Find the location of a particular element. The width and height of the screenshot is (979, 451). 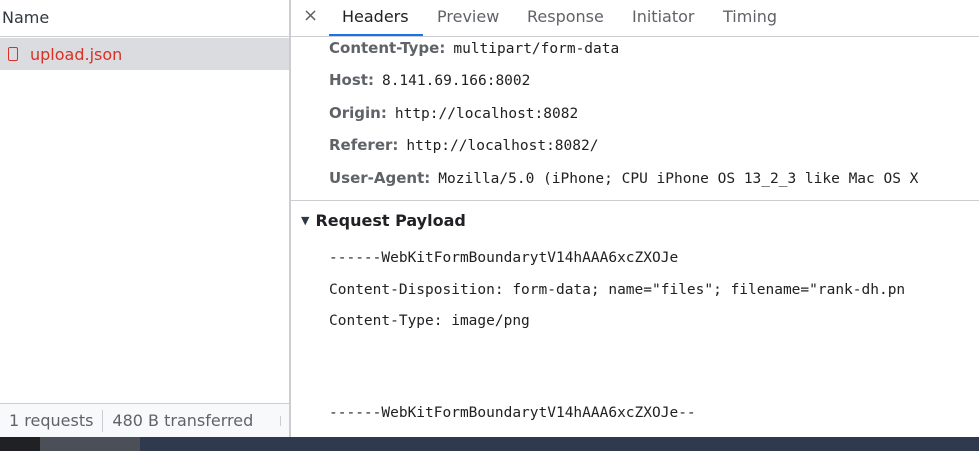

header-key: User-Agent: is located at coordinates (380, 178).